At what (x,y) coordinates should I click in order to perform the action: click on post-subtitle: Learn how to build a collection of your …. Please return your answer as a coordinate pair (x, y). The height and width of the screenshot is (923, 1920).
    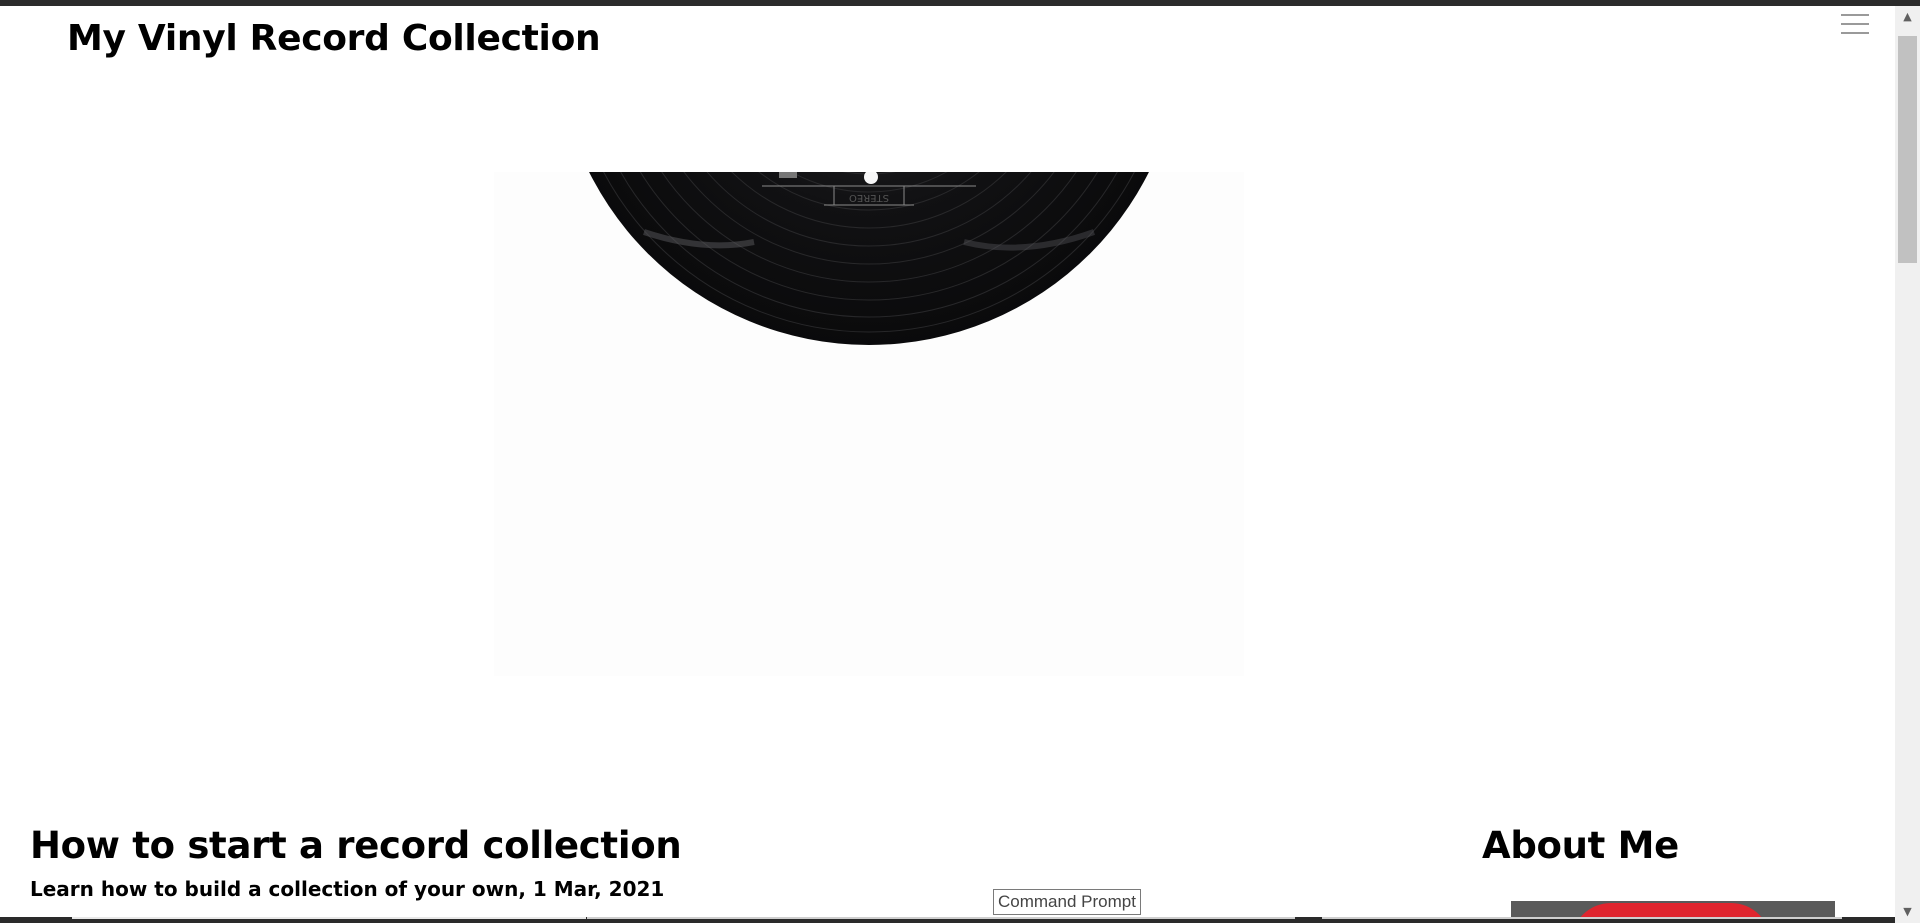
    Looking at the image, I should click on (347, 889).